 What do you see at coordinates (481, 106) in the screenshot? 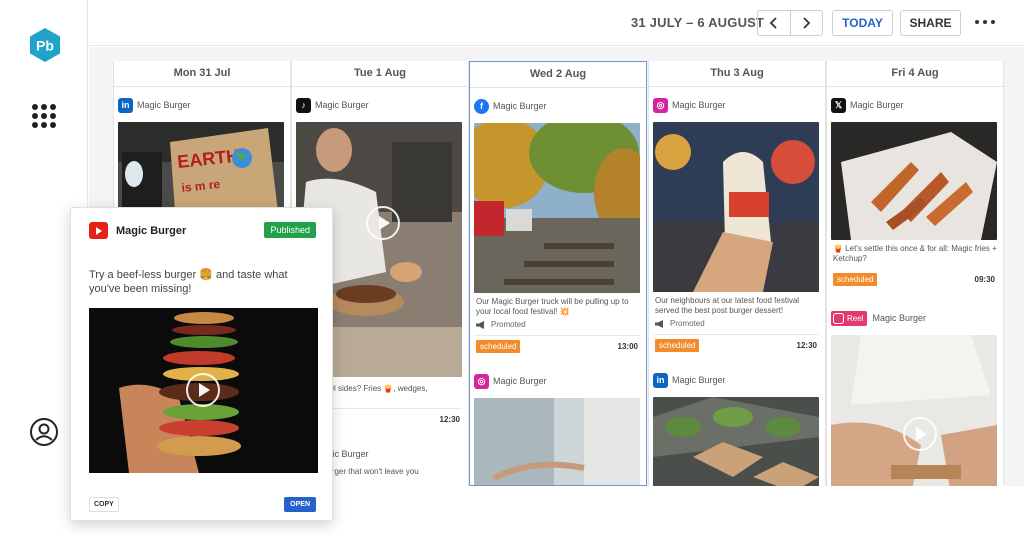
I see `facebook-icon: f` at bounding box center [481, 106].